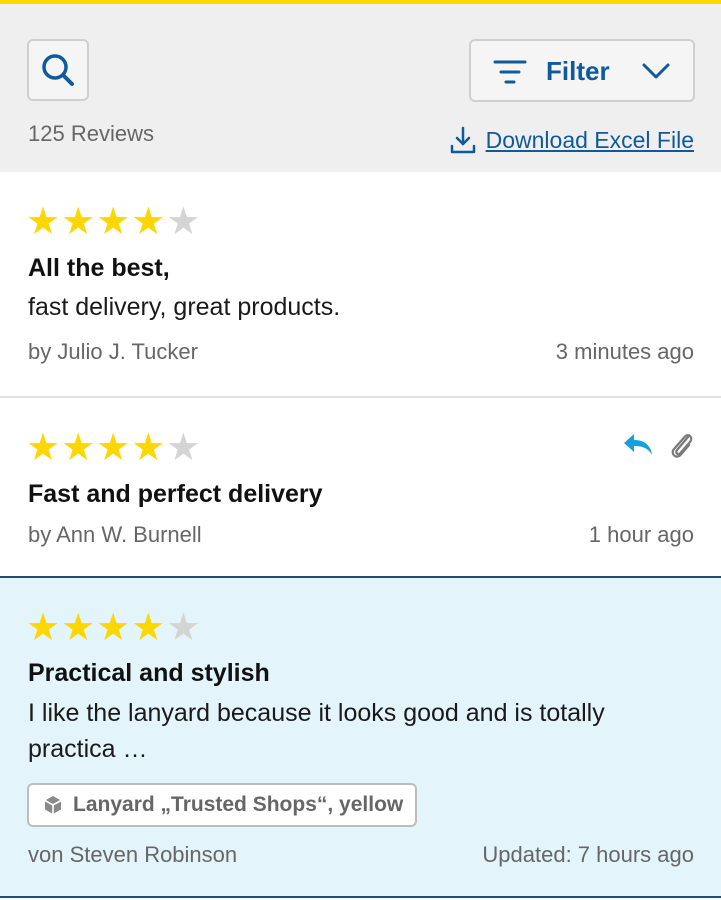 Image resolution: width=721 pixels, height=900 pixels. Describe the element at coordinates (175, 494) in the screenshot. I see `review-title: Fast and perfect delivery` at that location.